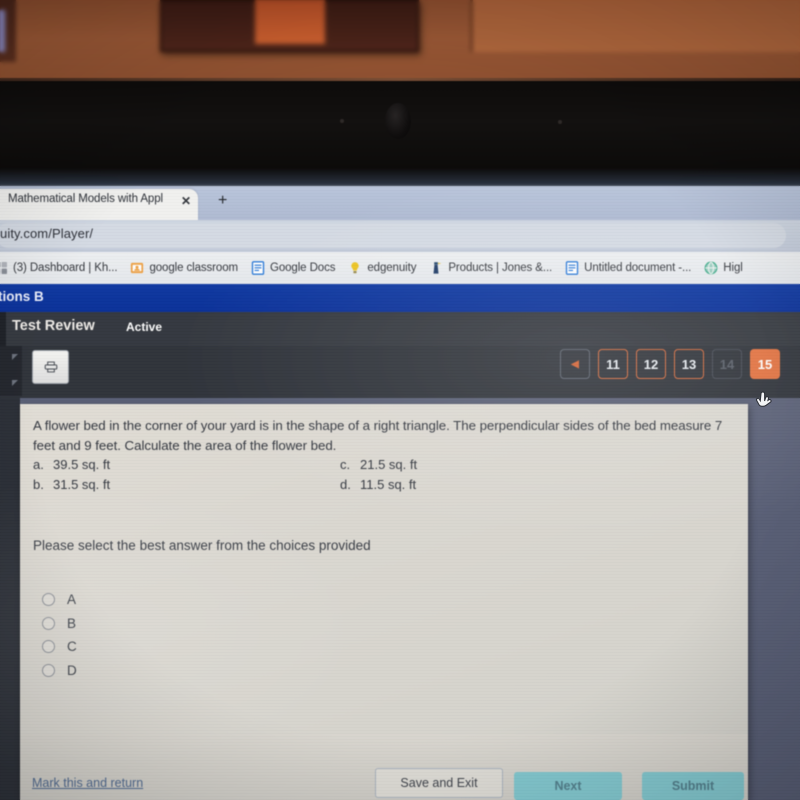 This screenshot has height=800, width=800. I want to click on bezel-sensor-dot, so click(342, 121).